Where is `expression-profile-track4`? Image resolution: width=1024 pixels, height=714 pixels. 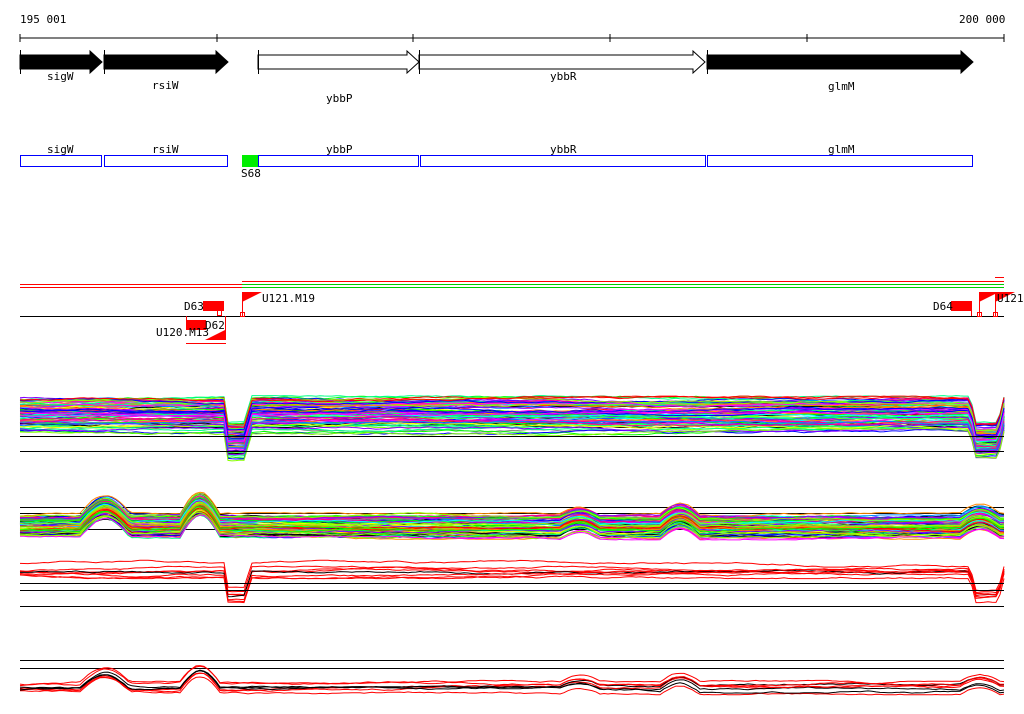 expression-profile-track4 is located at coordinates (511, 675).